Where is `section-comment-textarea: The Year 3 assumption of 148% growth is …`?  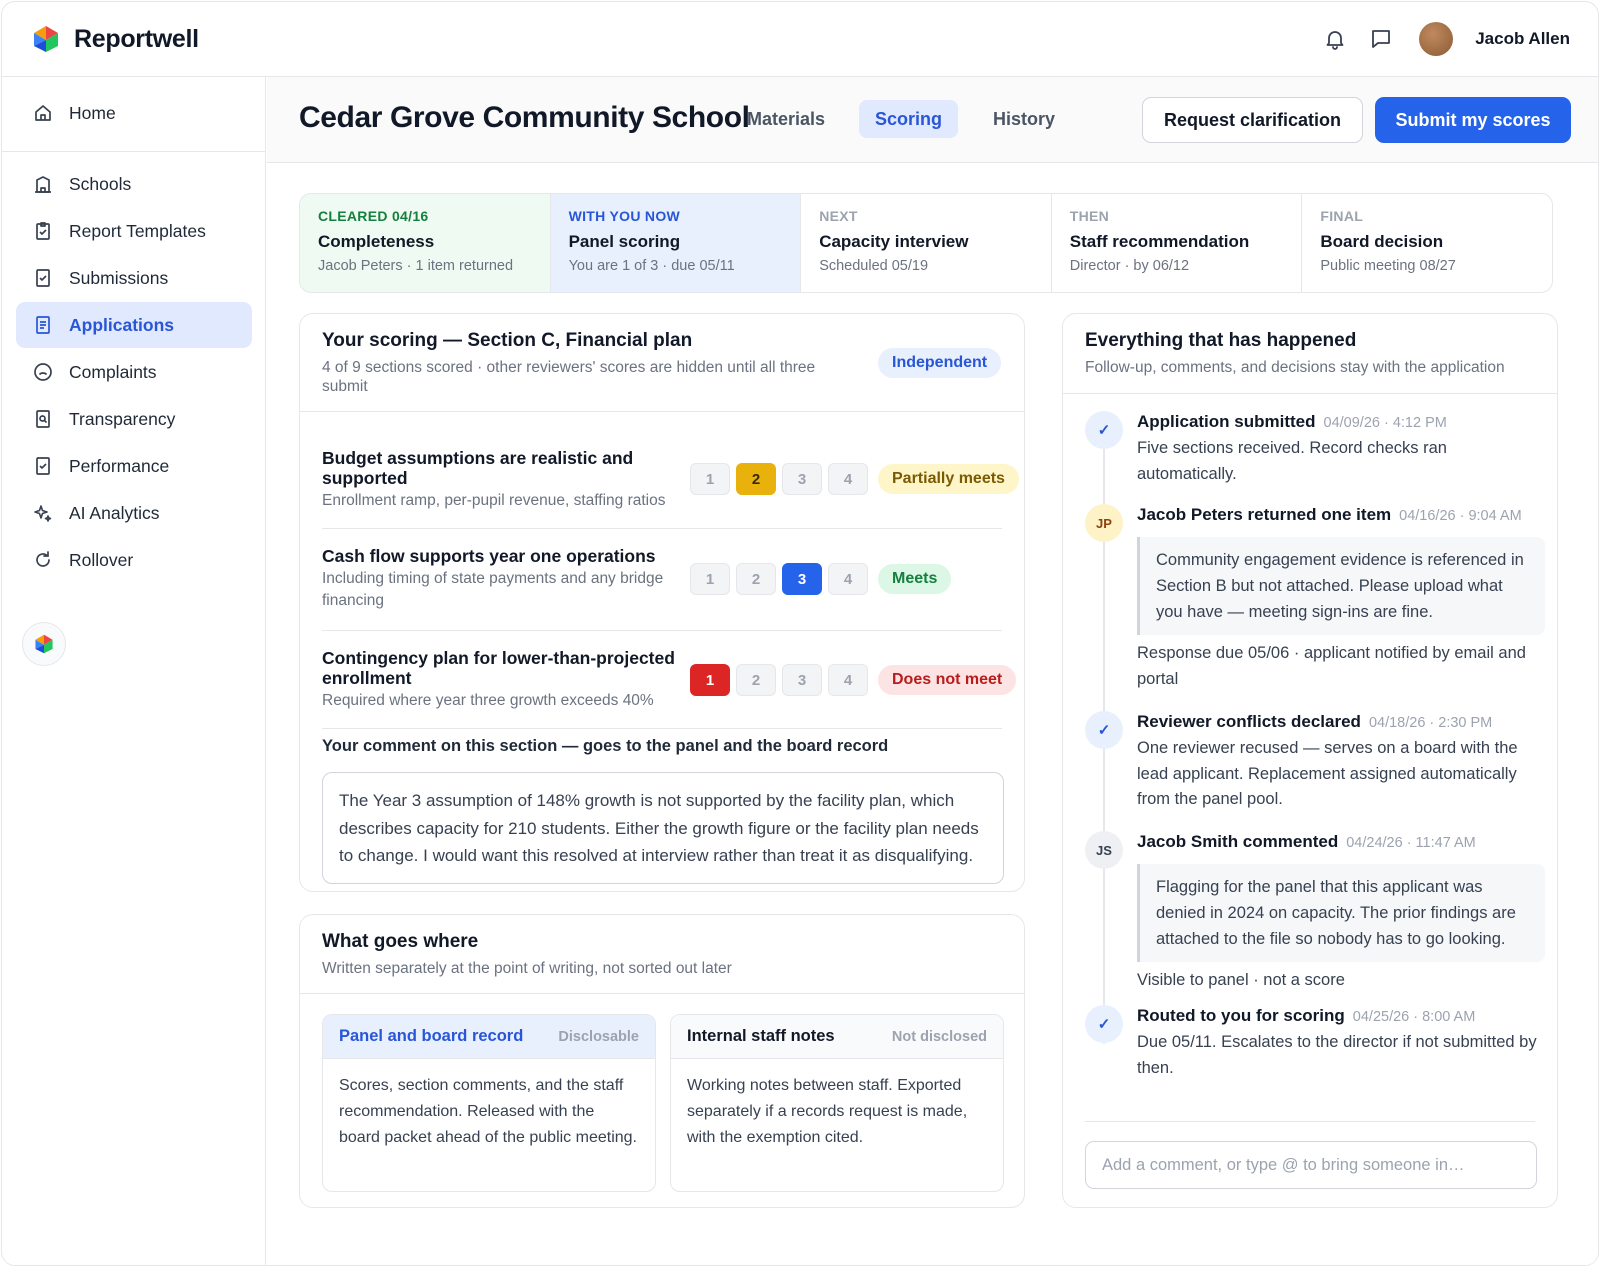
section-comment-textarea: The Year 3 assumption of 148% growth is … is located at coordinates (663, 828).